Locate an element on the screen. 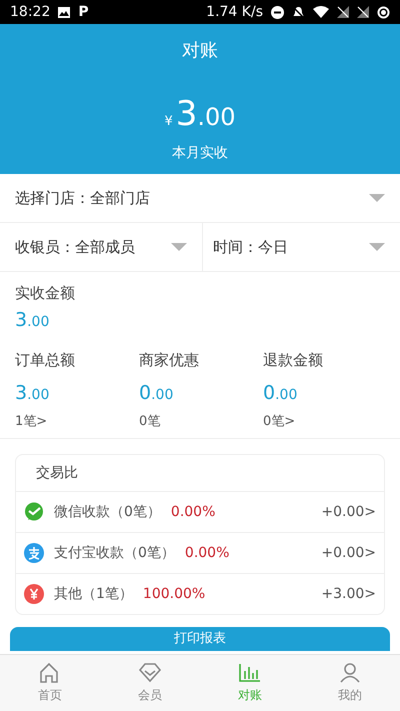 This screenshot has width=400, height=711. muted-bell-icon is located at coordinates (298, 12).